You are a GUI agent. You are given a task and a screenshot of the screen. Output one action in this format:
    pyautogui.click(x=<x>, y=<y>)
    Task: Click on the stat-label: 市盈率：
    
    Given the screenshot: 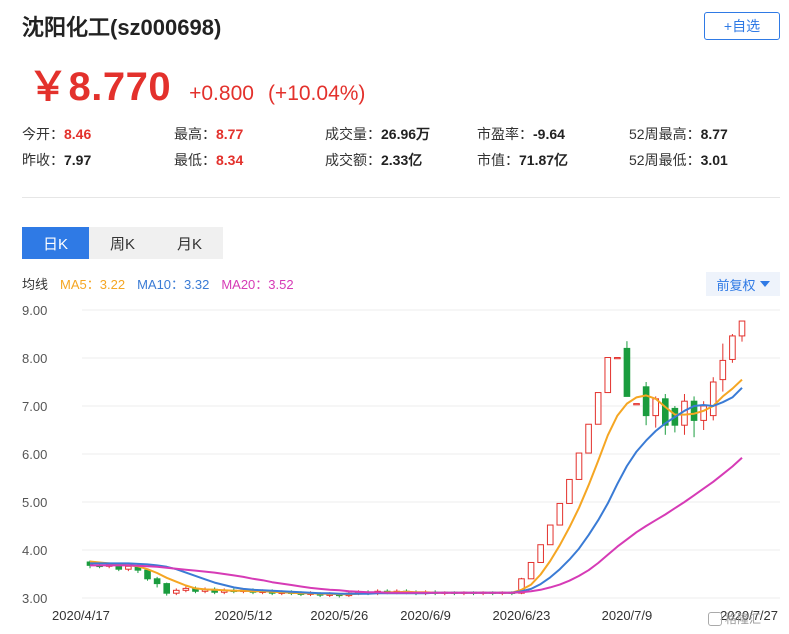 What is the action you would take?
    pyautogui.click(x=505, y=134)
    